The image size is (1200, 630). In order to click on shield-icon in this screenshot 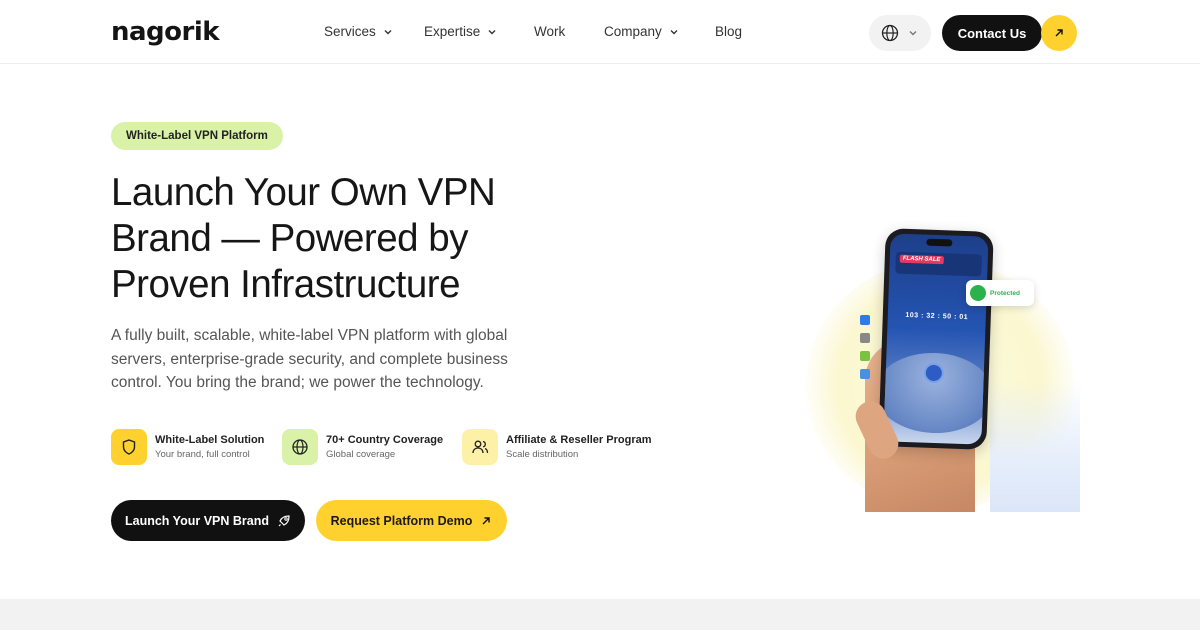, I will do `click(129, 447)`.